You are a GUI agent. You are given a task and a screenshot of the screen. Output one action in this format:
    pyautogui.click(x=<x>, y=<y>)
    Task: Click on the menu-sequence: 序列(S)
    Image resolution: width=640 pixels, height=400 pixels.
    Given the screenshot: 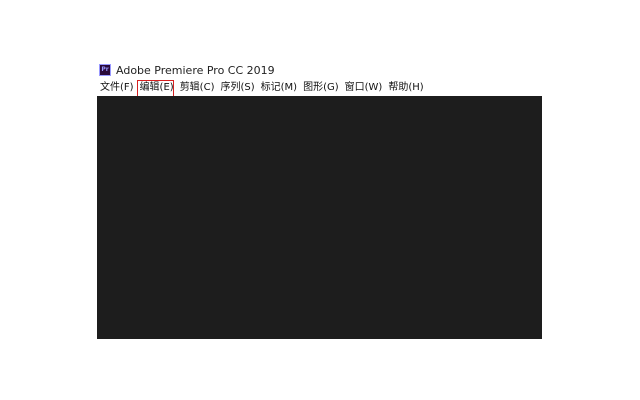 What is the action you would take?
    pyautogui.click(x=237, y=88)
    